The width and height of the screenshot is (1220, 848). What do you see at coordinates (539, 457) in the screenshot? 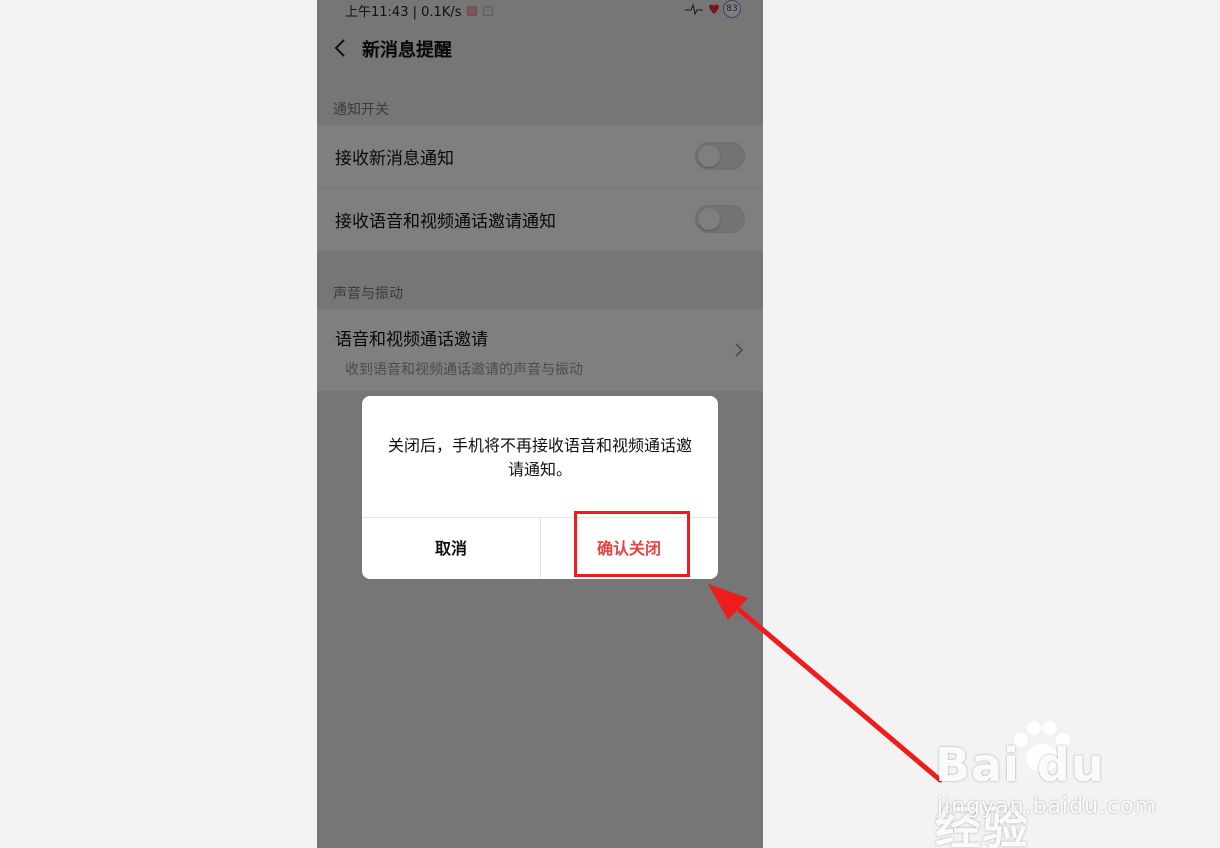
I see `dialog-message: 关闭后，手机将不再接收语音和视频通话邀请通知。` at bounding box center [539, 457].